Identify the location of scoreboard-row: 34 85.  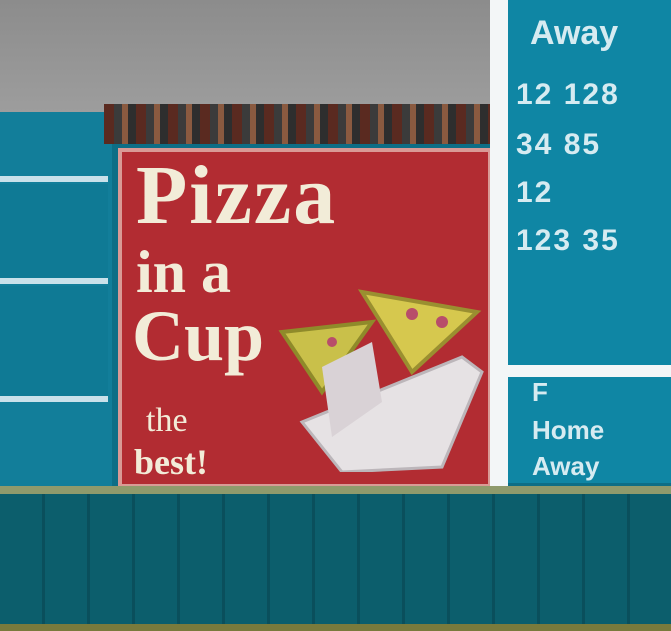
(559, 144).